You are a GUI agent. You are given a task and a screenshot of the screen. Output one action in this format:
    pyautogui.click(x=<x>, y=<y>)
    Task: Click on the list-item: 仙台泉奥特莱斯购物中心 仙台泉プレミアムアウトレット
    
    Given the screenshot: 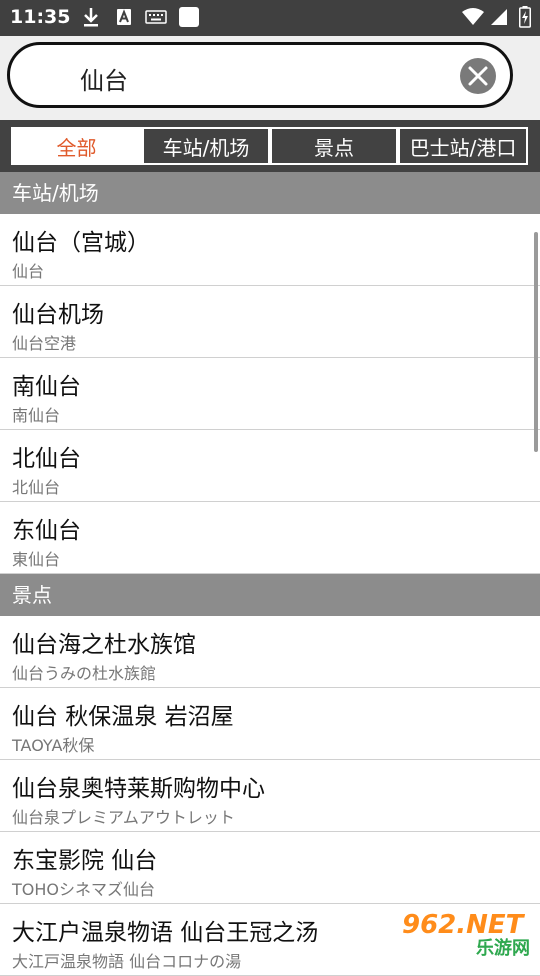 What is the action you would take?
    pyautogui.click(x=270, y=796)
    